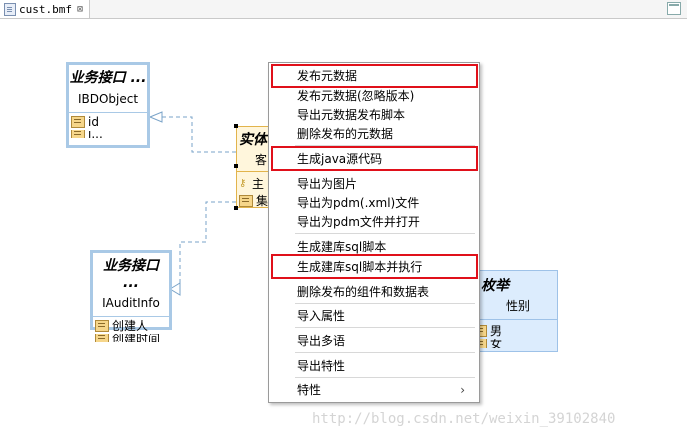  Describe the element at coordinates (309, 390) in the screenshot. I see `menu-item-label: 特性` at that location.